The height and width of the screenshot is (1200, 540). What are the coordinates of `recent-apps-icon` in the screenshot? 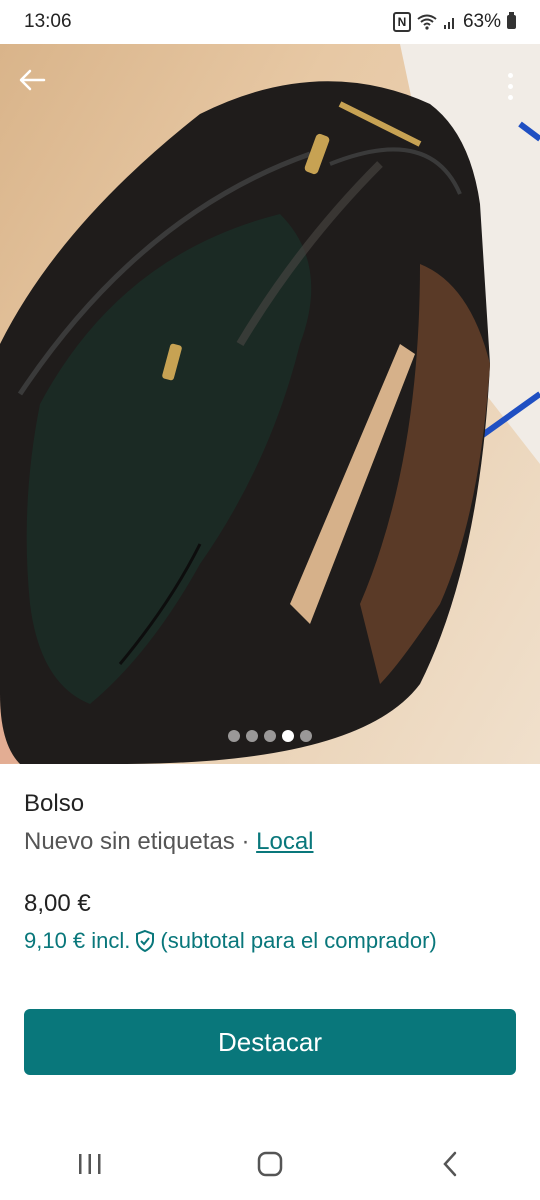 It's located at (90, 1164).